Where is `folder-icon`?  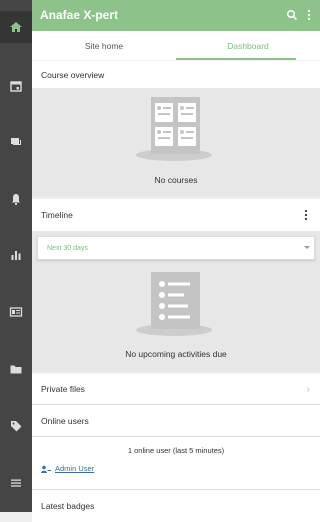
folder-icon is located at coordinates (16, 369).